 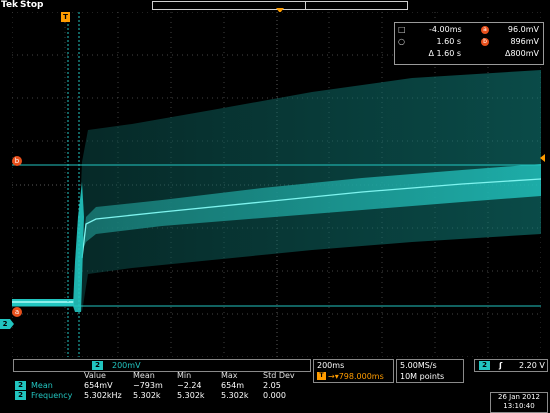 I want to click on meas-stddev: 2.05, so click(x=272, y=385).